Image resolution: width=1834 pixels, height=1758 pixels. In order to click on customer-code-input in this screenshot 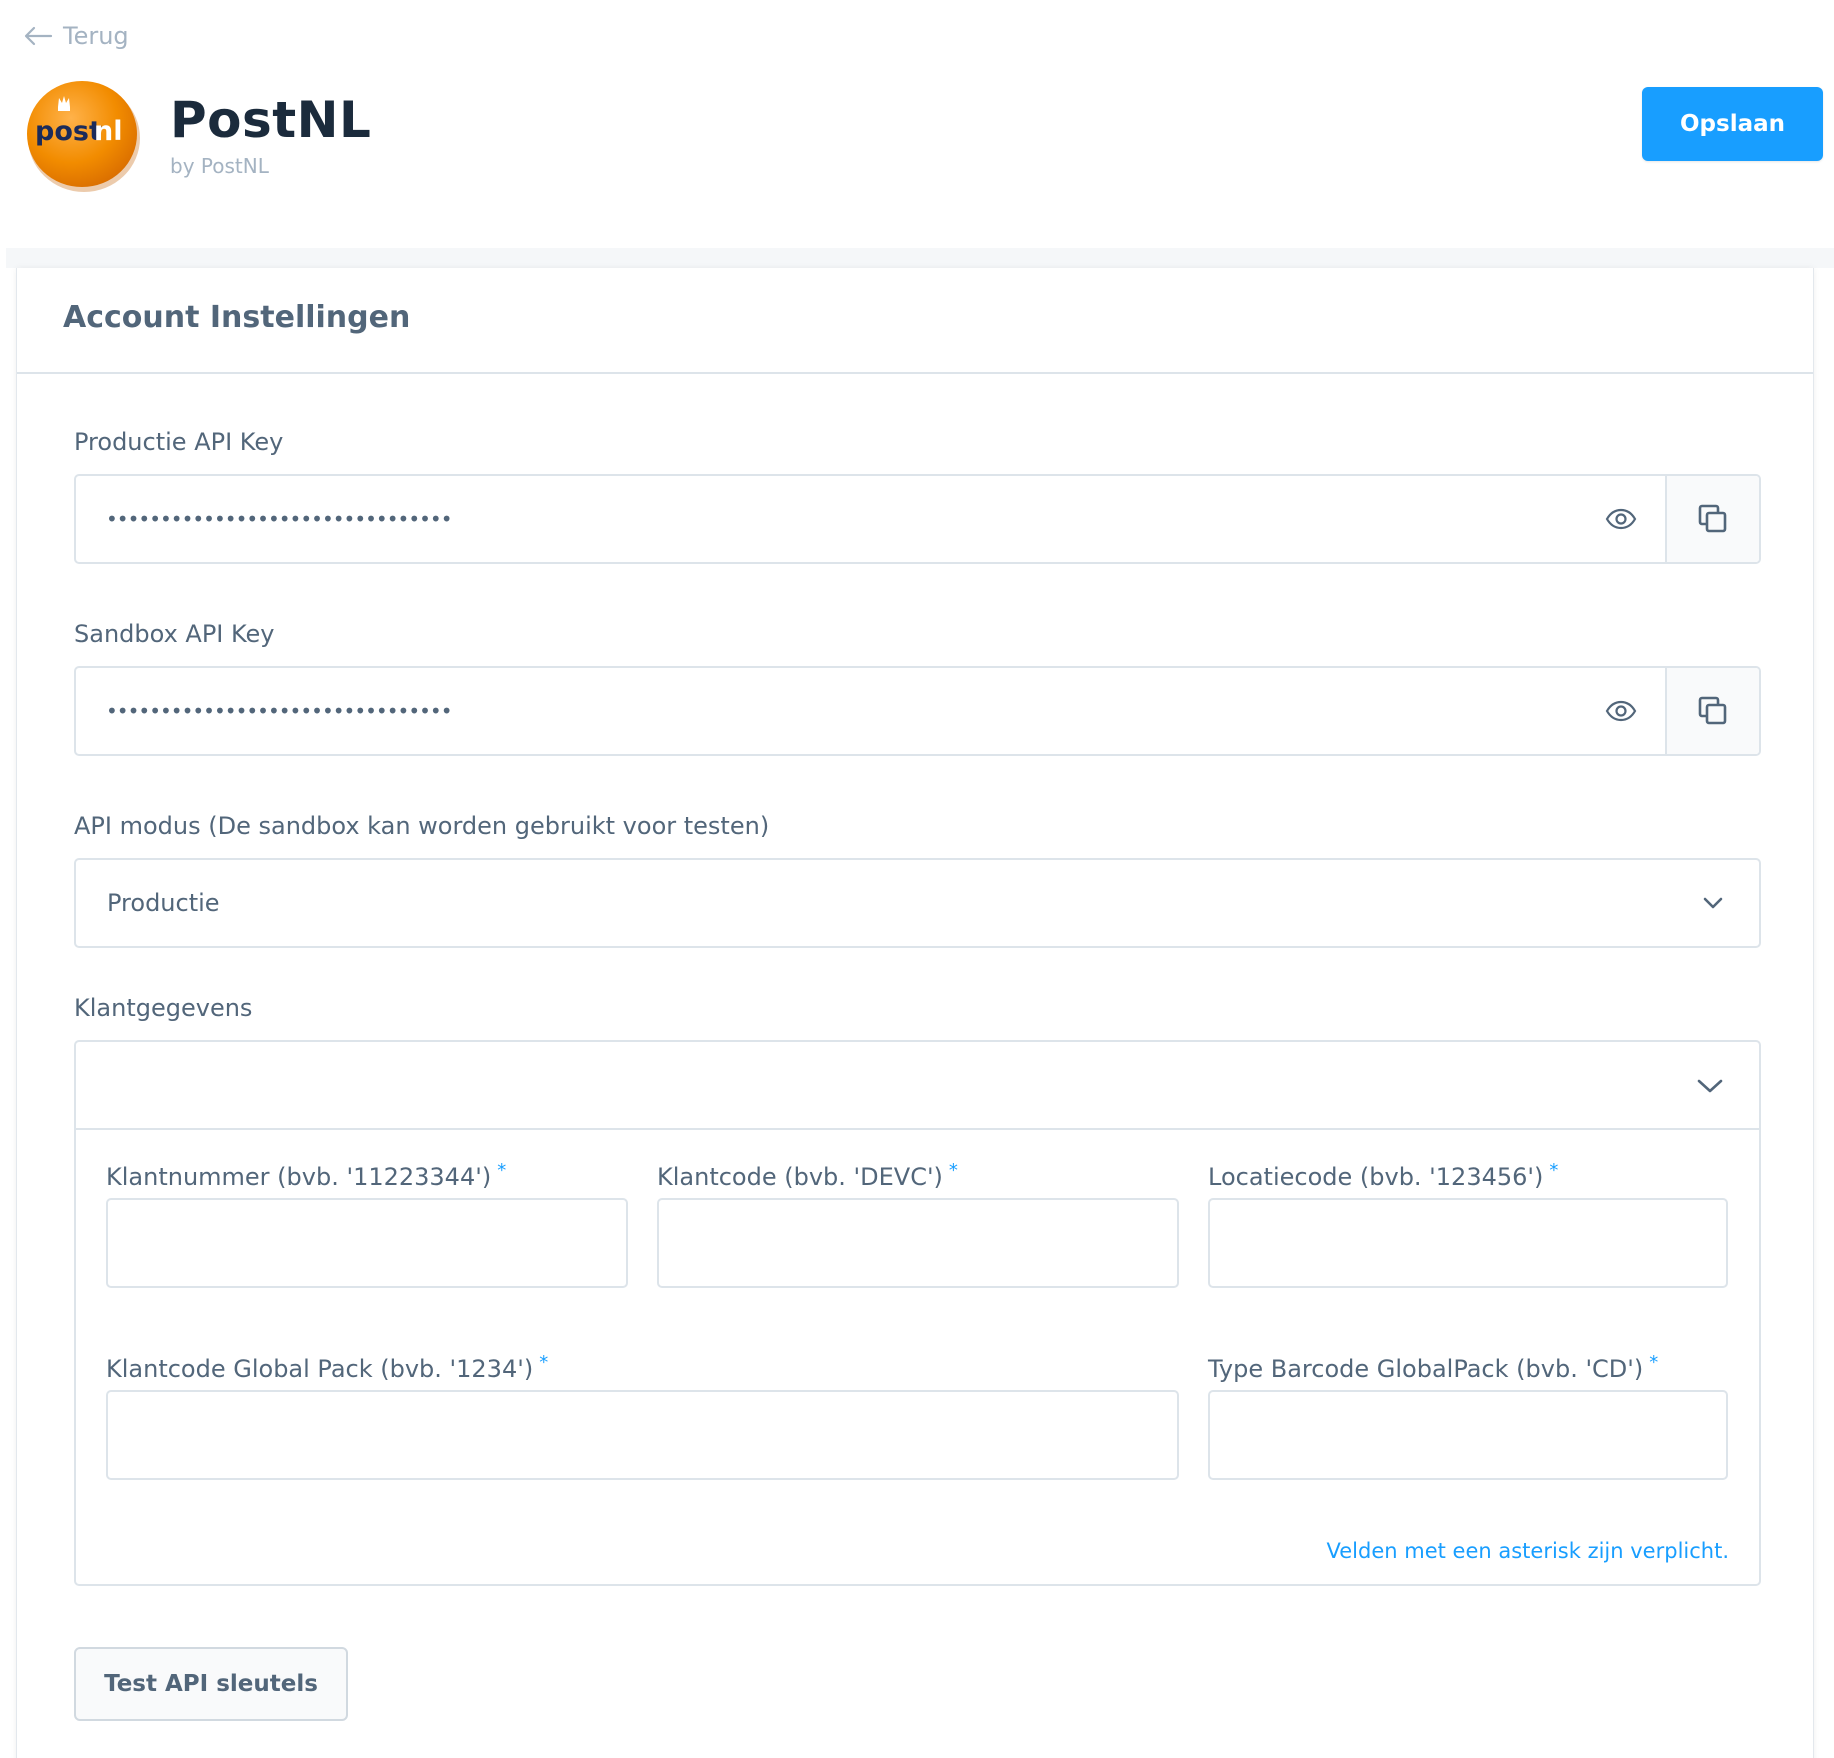, I will do `click(918, 1243)`.